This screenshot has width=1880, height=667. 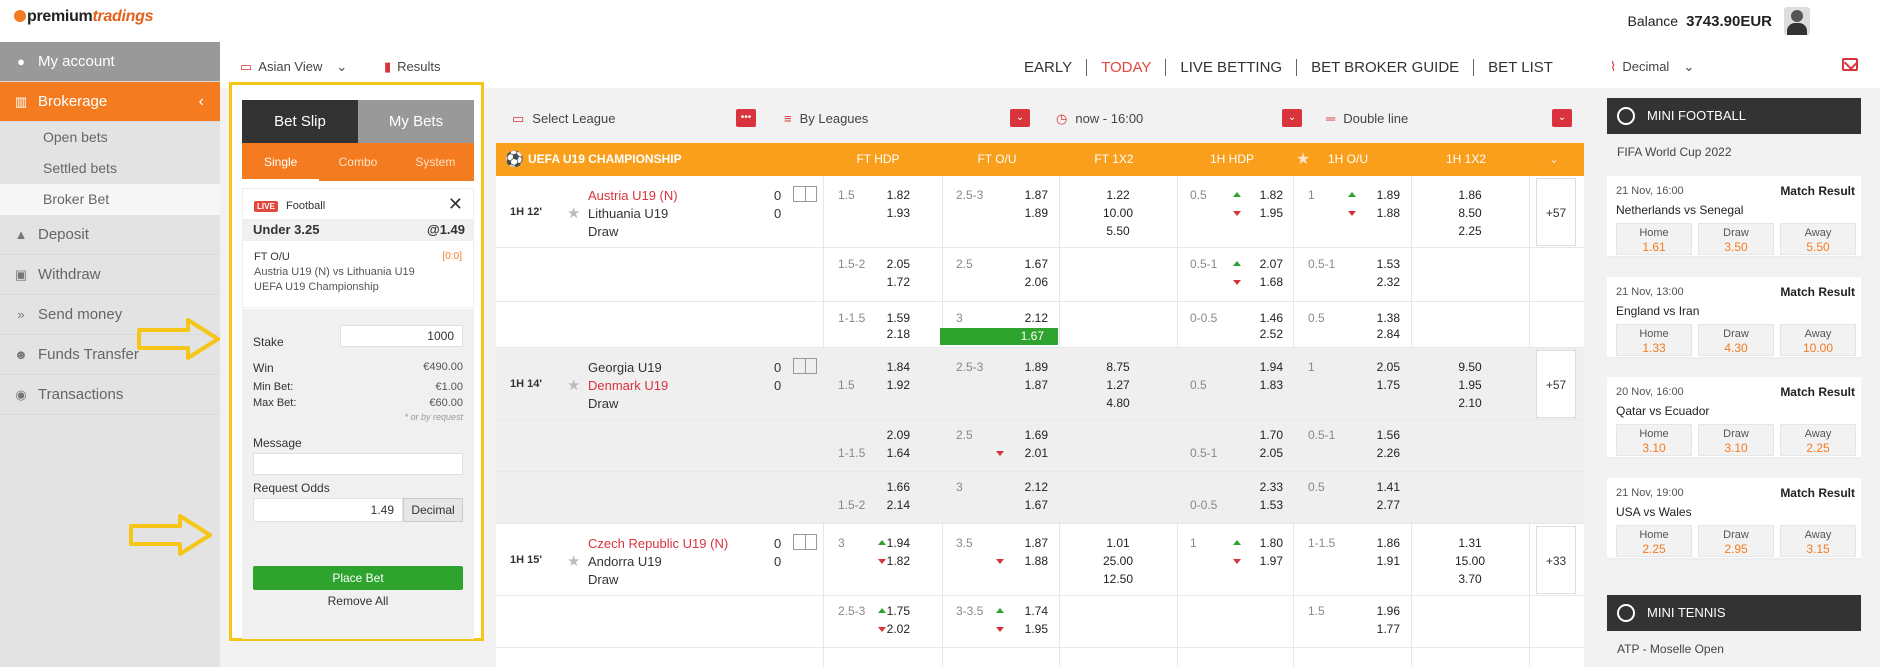 What do you see at coordinates (1652, 67) in the screenshot?
I see `odds-format-dropdown: ⌇ Decimal ⌄` at bounding box center [1652, 67].